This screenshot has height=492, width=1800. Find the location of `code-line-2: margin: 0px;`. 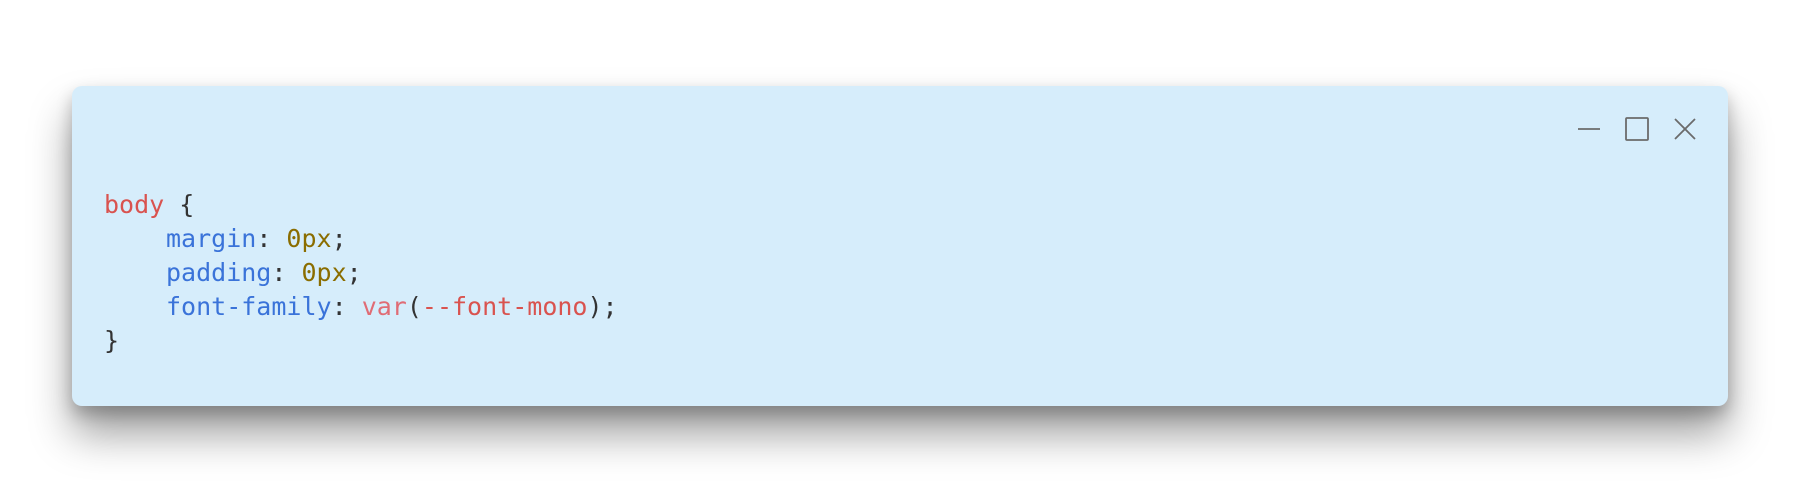

code-line-2: margin: 0px; is located at coordinates (361, 239).